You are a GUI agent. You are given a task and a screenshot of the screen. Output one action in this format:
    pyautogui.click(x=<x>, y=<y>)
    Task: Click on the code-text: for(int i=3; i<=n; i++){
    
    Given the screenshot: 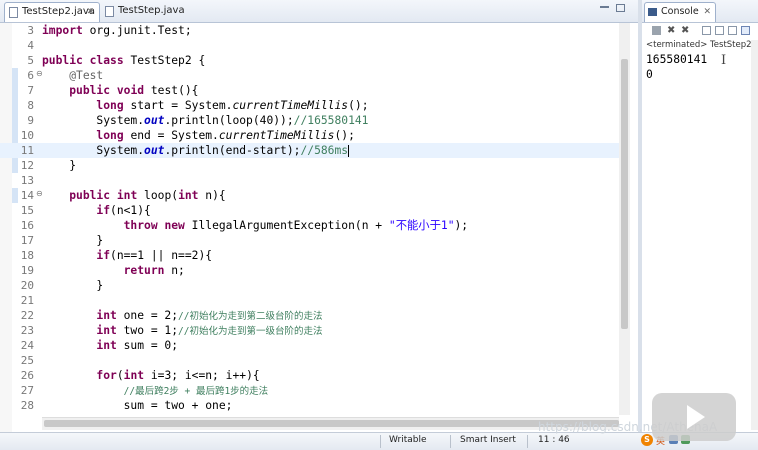 What is the action you would take?
    pyautogui.click(x=178, y=375)
    